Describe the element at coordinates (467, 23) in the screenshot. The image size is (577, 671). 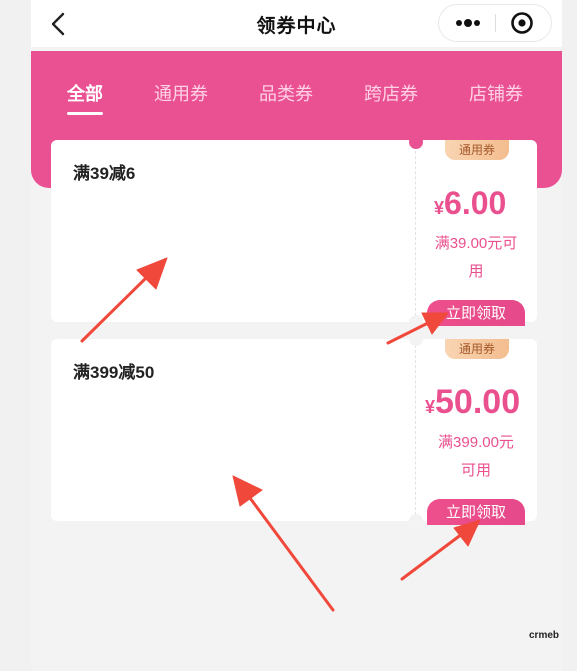
I see `more-dots-icon` at that location.